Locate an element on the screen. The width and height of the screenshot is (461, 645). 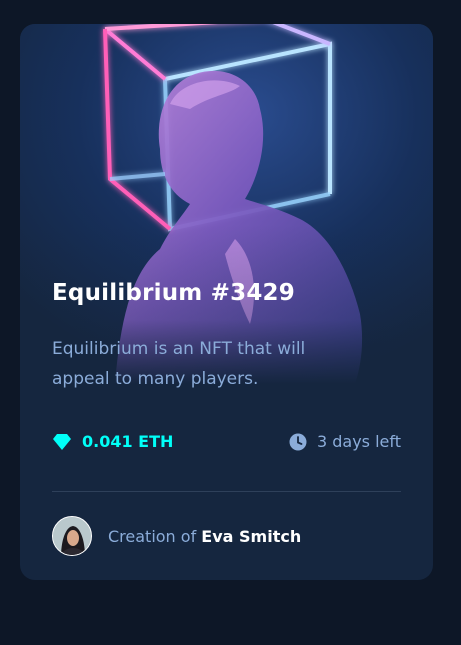
creator-row: Creation of Eva Smitch is located at coordinates (176, 536).